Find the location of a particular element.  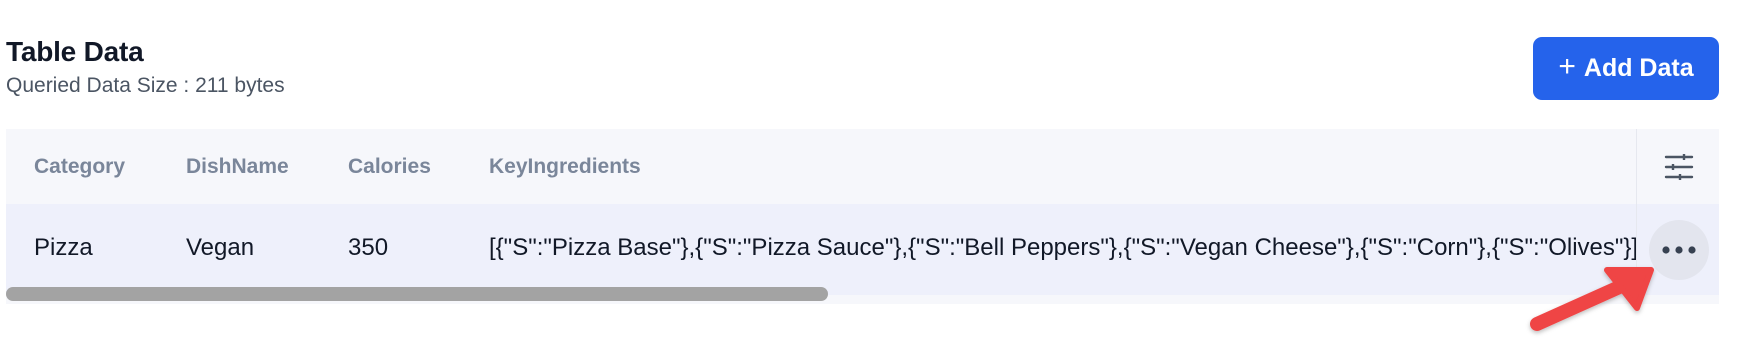

cell-dishname: Vegan is located at coordinates (220, 247).